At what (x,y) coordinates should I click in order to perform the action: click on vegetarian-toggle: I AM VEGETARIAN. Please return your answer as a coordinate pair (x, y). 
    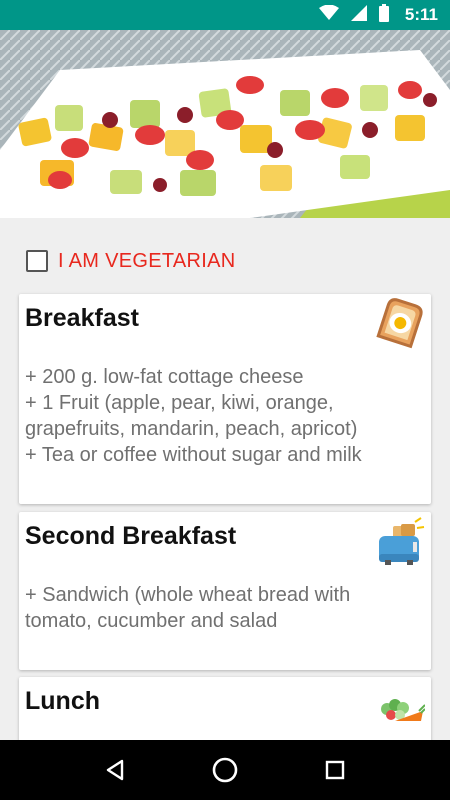
    Looking at the image, I should click on (131, 261).